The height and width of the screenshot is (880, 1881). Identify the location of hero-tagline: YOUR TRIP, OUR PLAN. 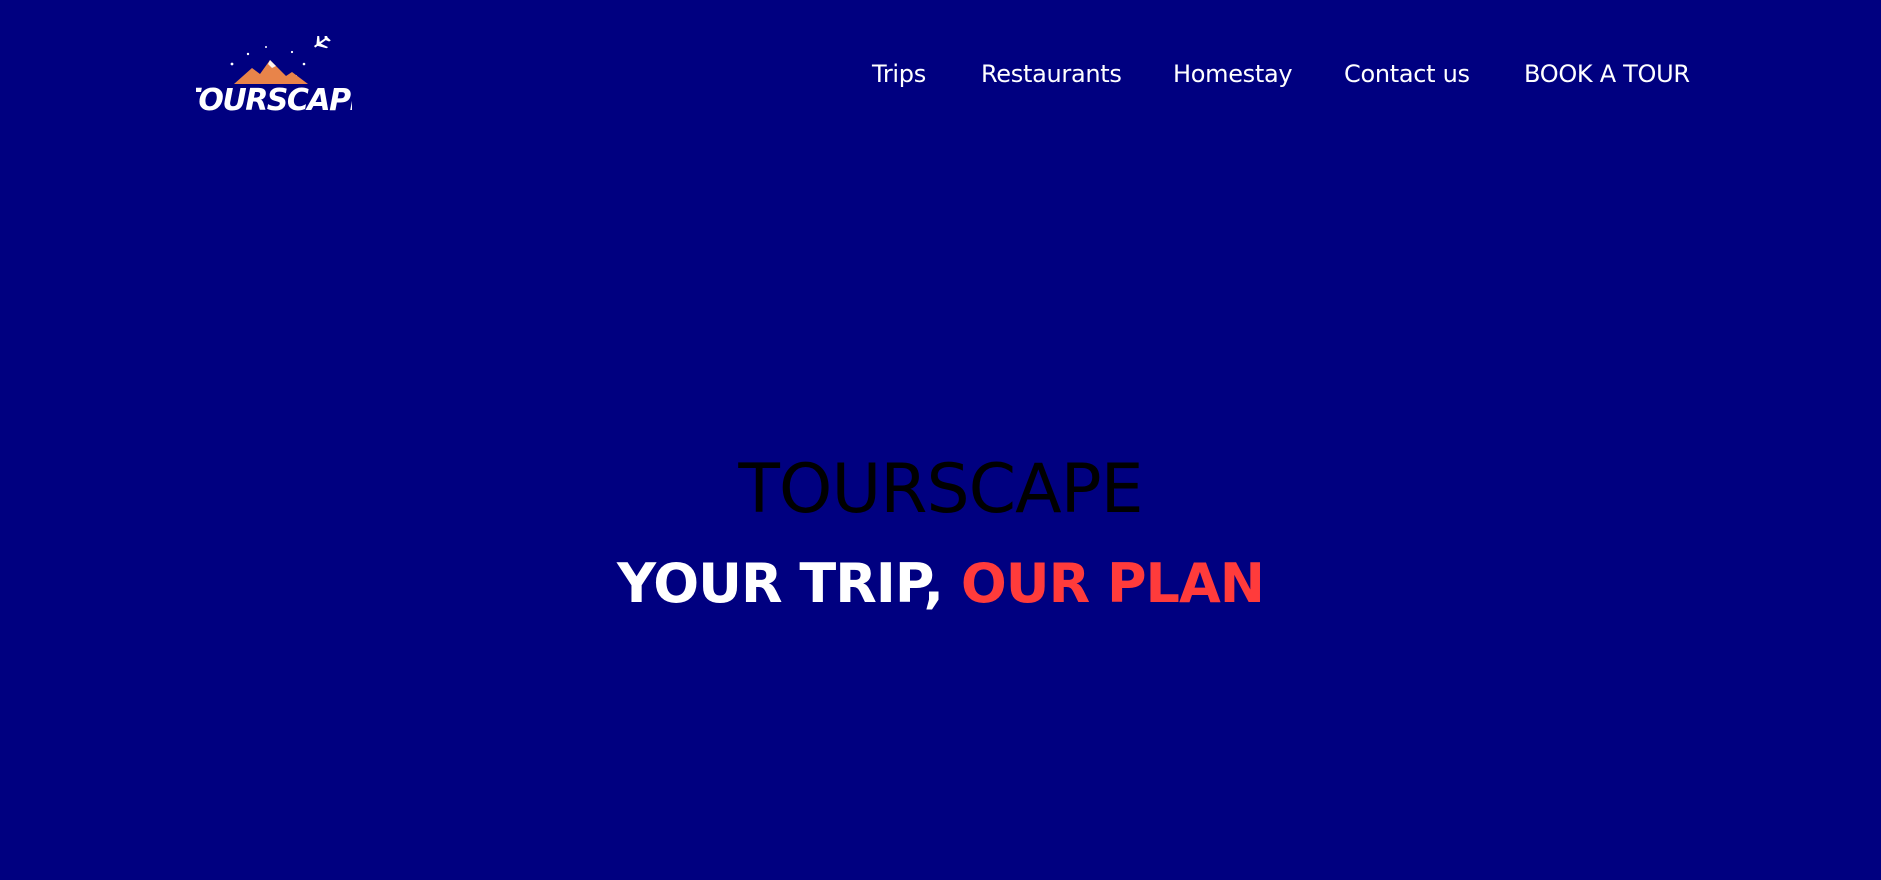
(940, 584).